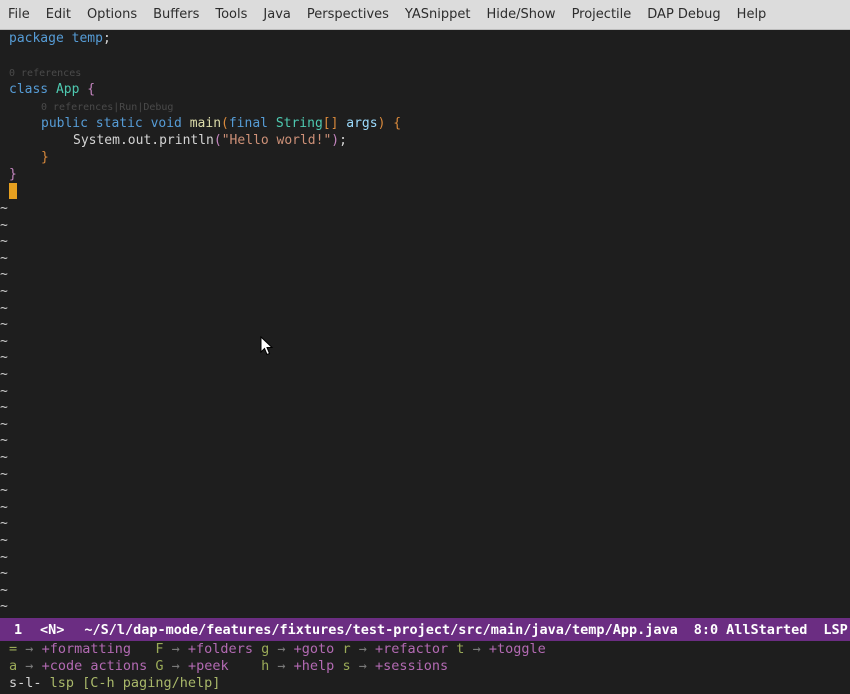  I want to click on code-line-method-close: }, so click(45, 157).